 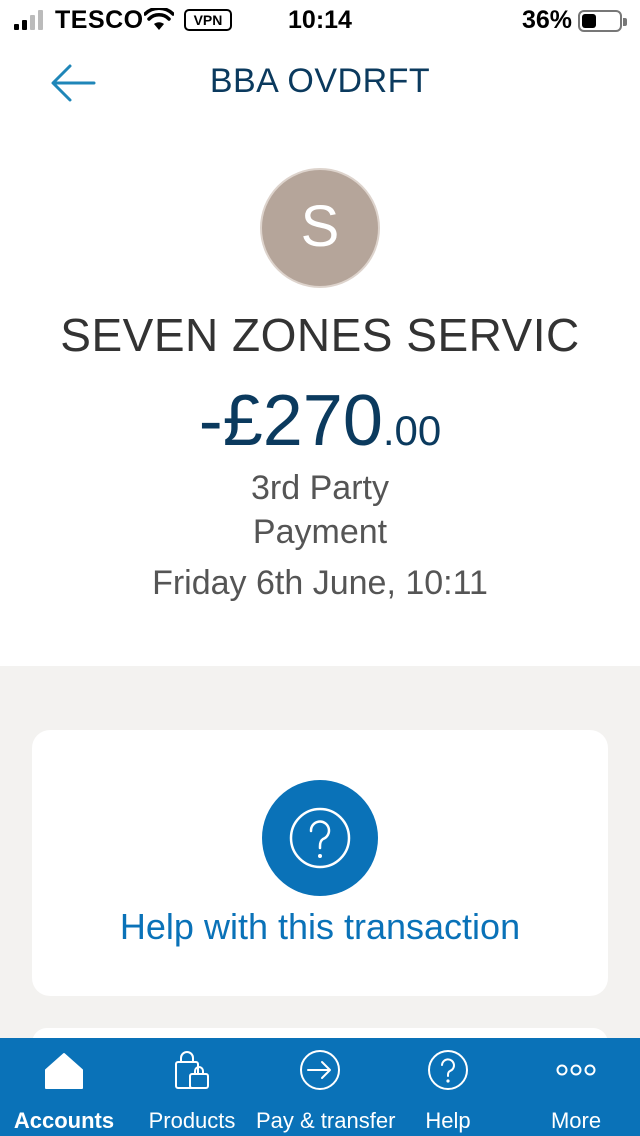 I want to click on shopping-bag-icon, so click(x=192, y=1070).